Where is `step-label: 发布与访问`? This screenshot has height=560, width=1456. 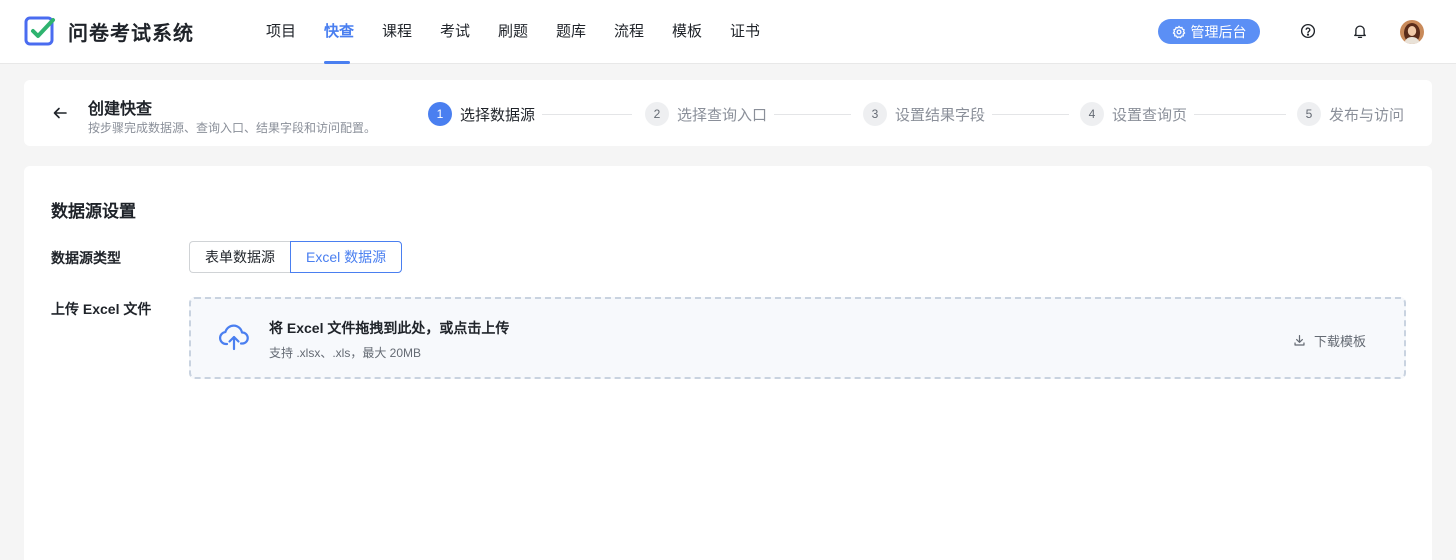
step-label: 发布与访问 is located at coordinates (1367, 115).